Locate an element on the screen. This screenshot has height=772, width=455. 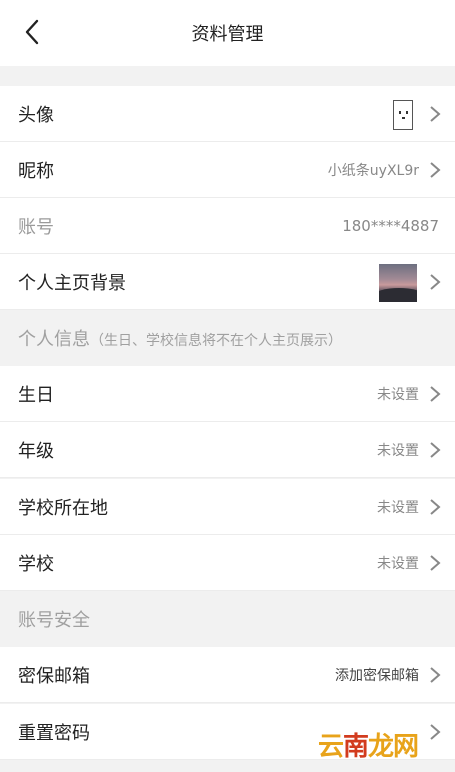
grade-label: 年级 is located at coordinates (36, 451).